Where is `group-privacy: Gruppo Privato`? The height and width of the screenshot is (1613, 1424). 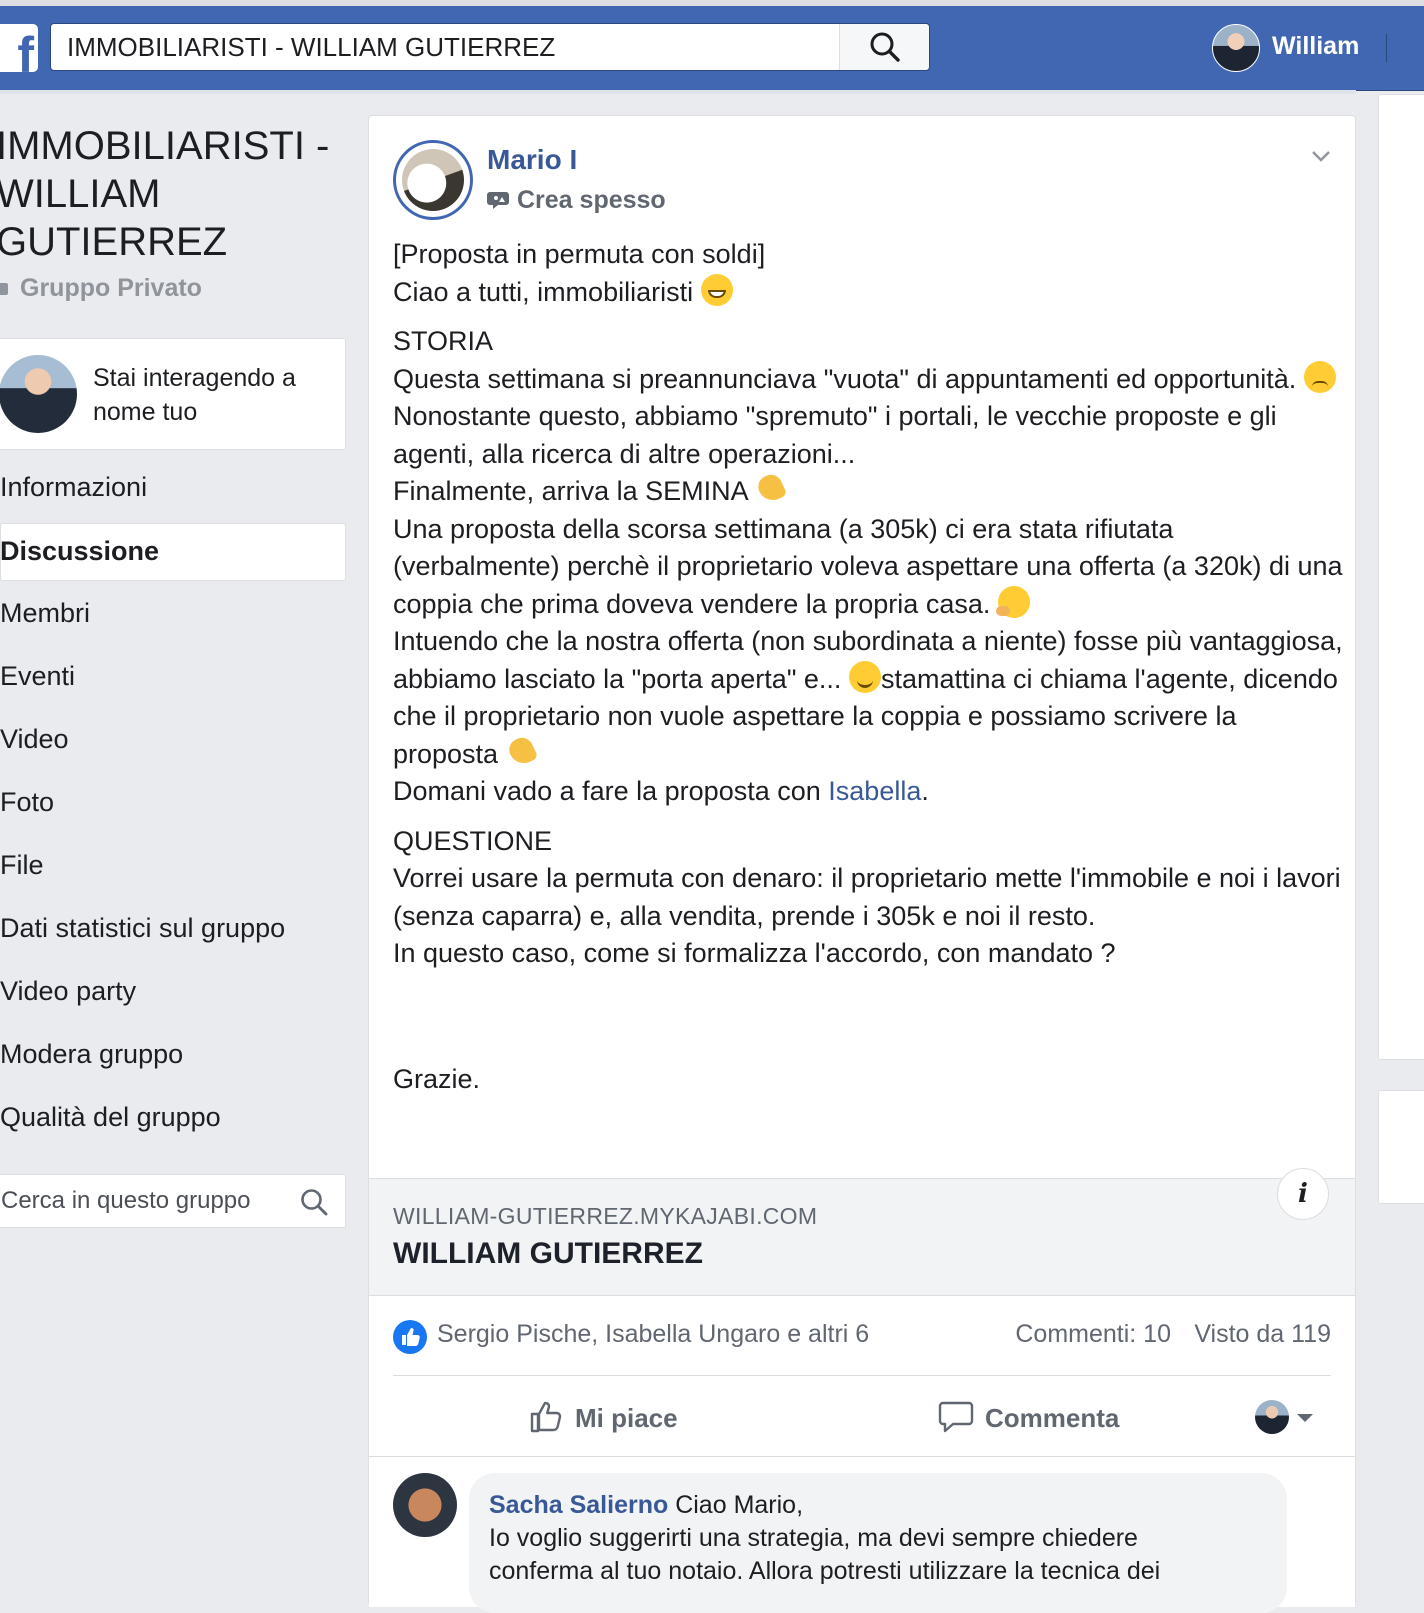
group-privacy: Gruppo Privato is located at coordinates (101, 288).